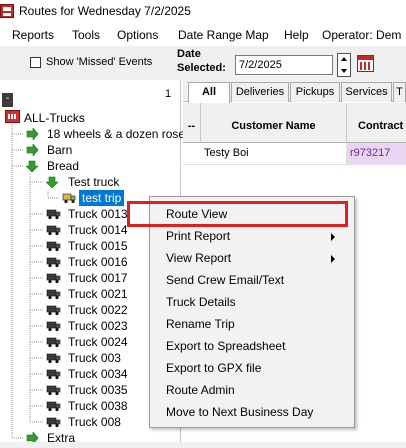 This screenshot has height=448, width=406. Describe the element at coordinates (198, 236) in the screenshot. I see `menu-print-report: Print Report` at that location.